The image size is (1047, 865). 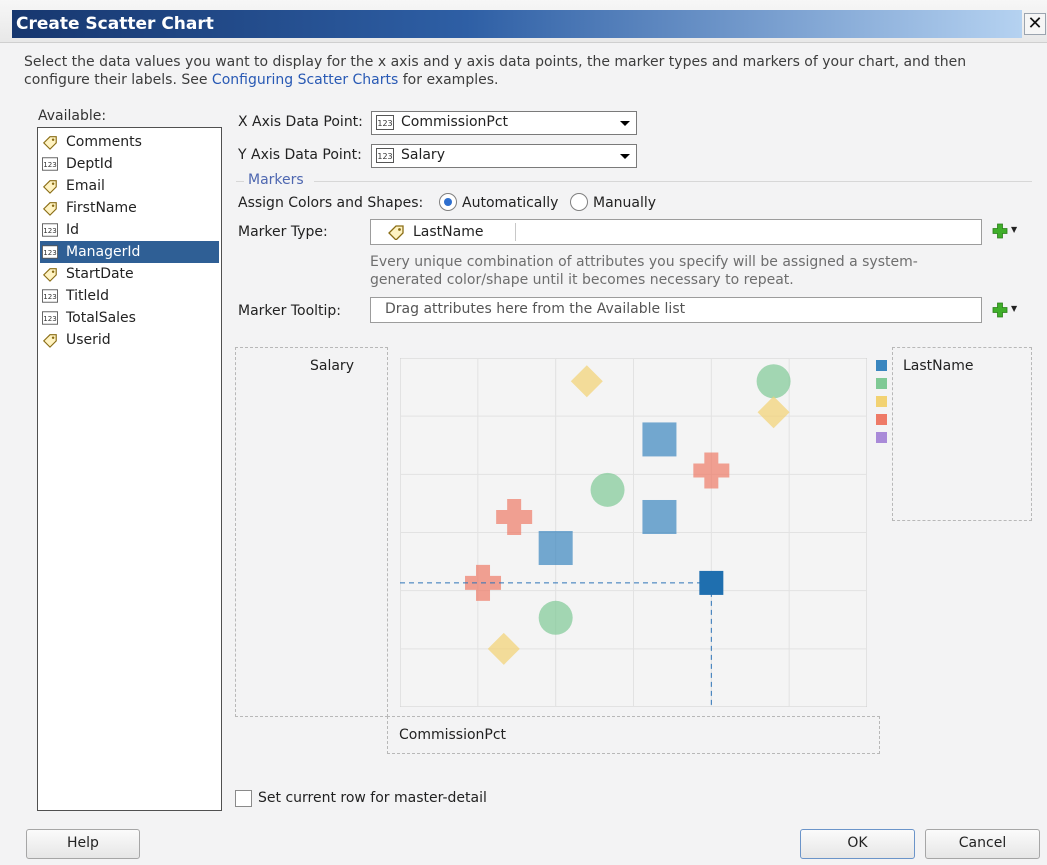 What do you see at coordinates (676, 232) in the screenshot?
I see `marker-type-drop-field: LastName` at bounding box center [676, 232].